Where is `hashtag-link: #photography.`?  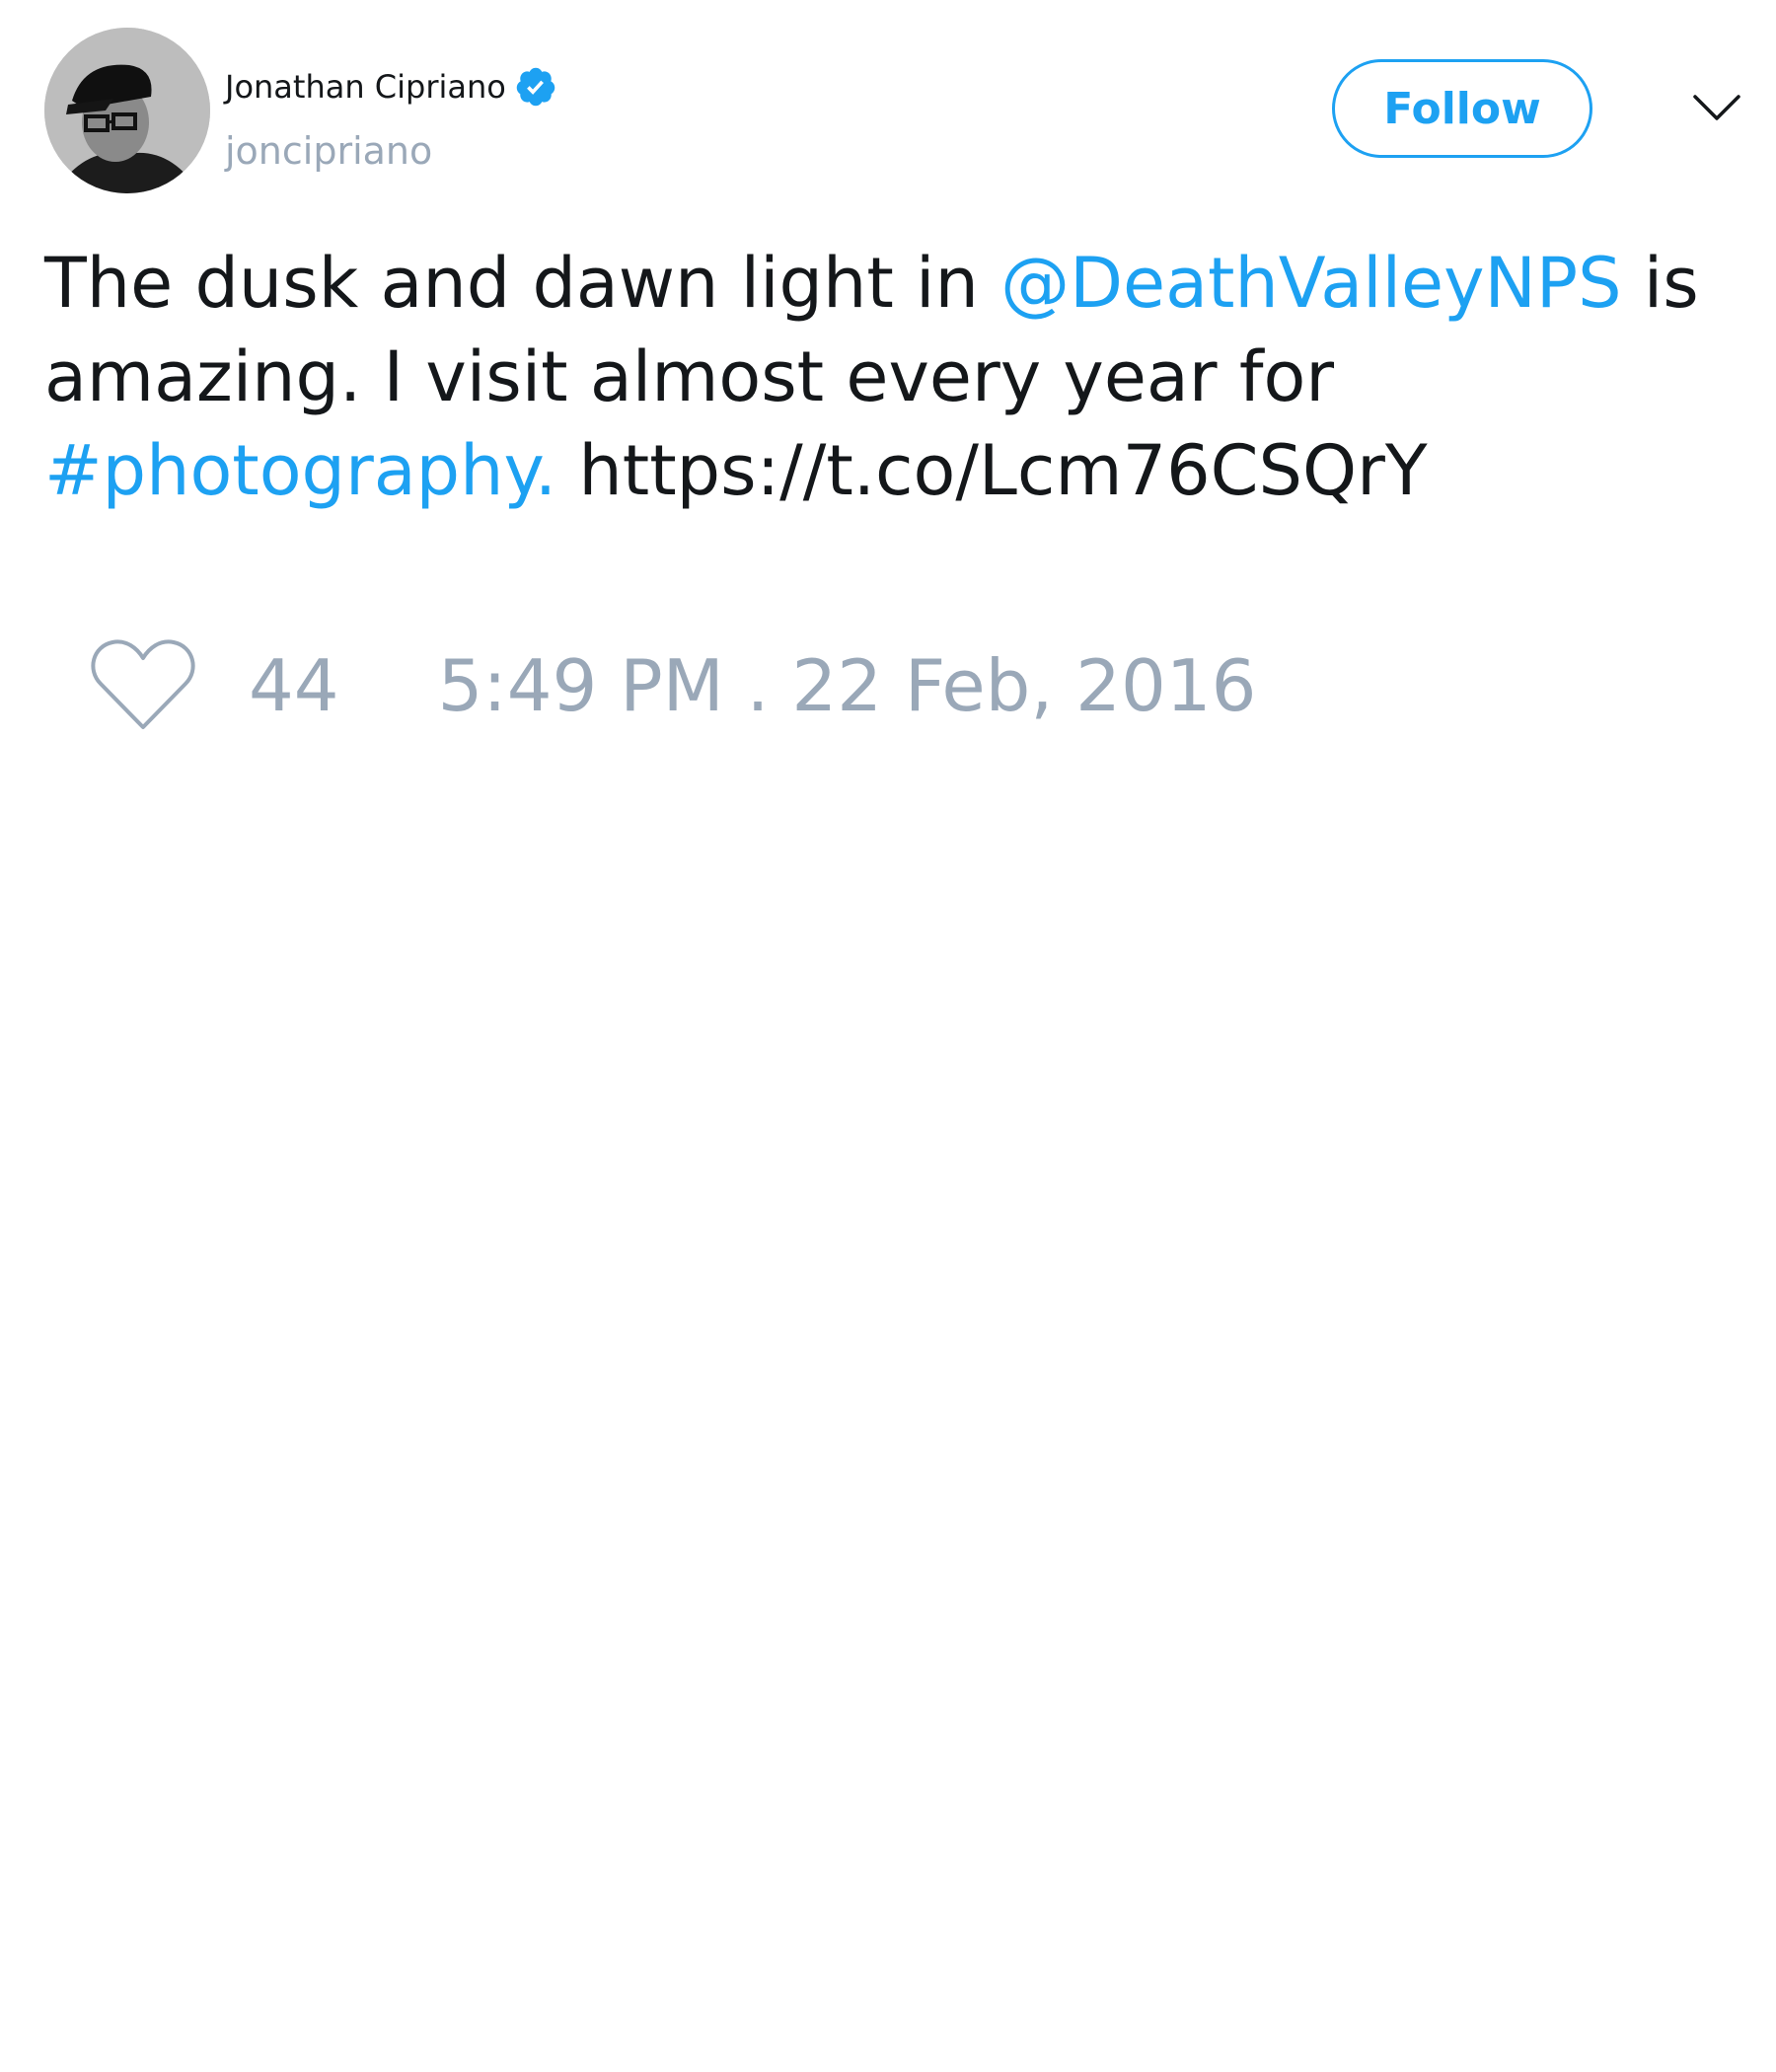
hashtag-link: #photography. is located at coordinates (300, 471).